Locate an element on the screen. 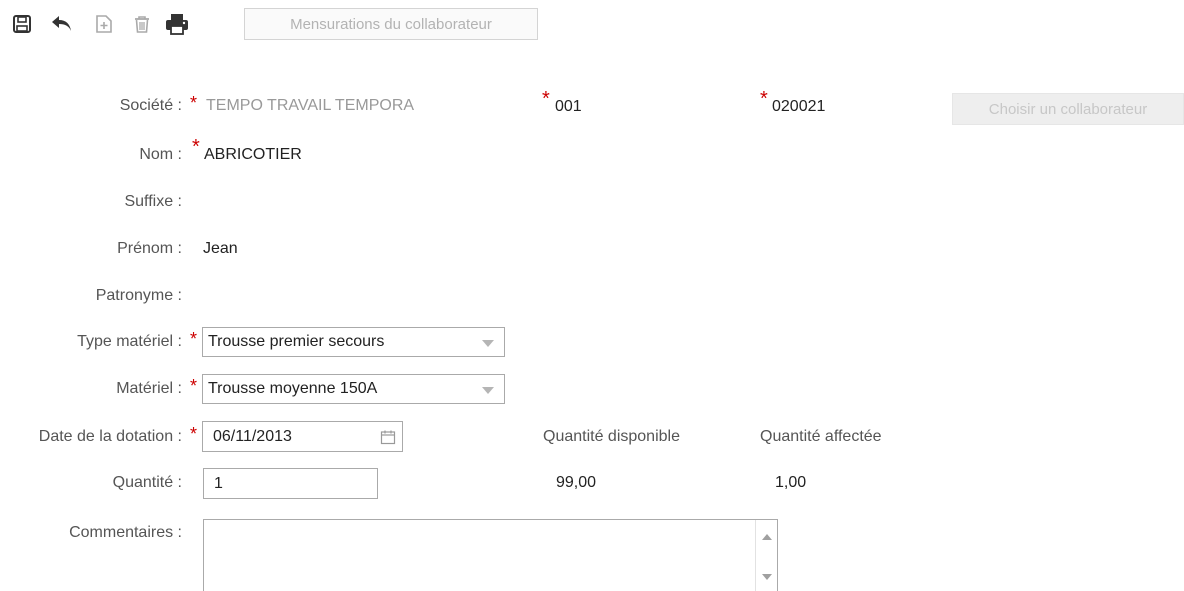 This screenshot has width=1184, height=591. delete-icon is located at coordinates (142, 24).